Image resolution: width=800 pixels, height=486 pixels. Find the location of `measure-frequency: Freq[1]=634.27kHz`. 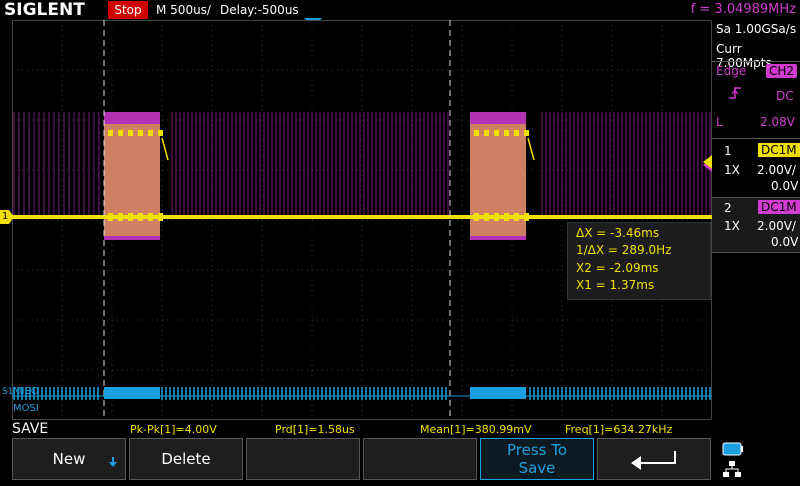

measure-frequency: Freq[1]=634.27kHz is located at coordinates (619, 429).